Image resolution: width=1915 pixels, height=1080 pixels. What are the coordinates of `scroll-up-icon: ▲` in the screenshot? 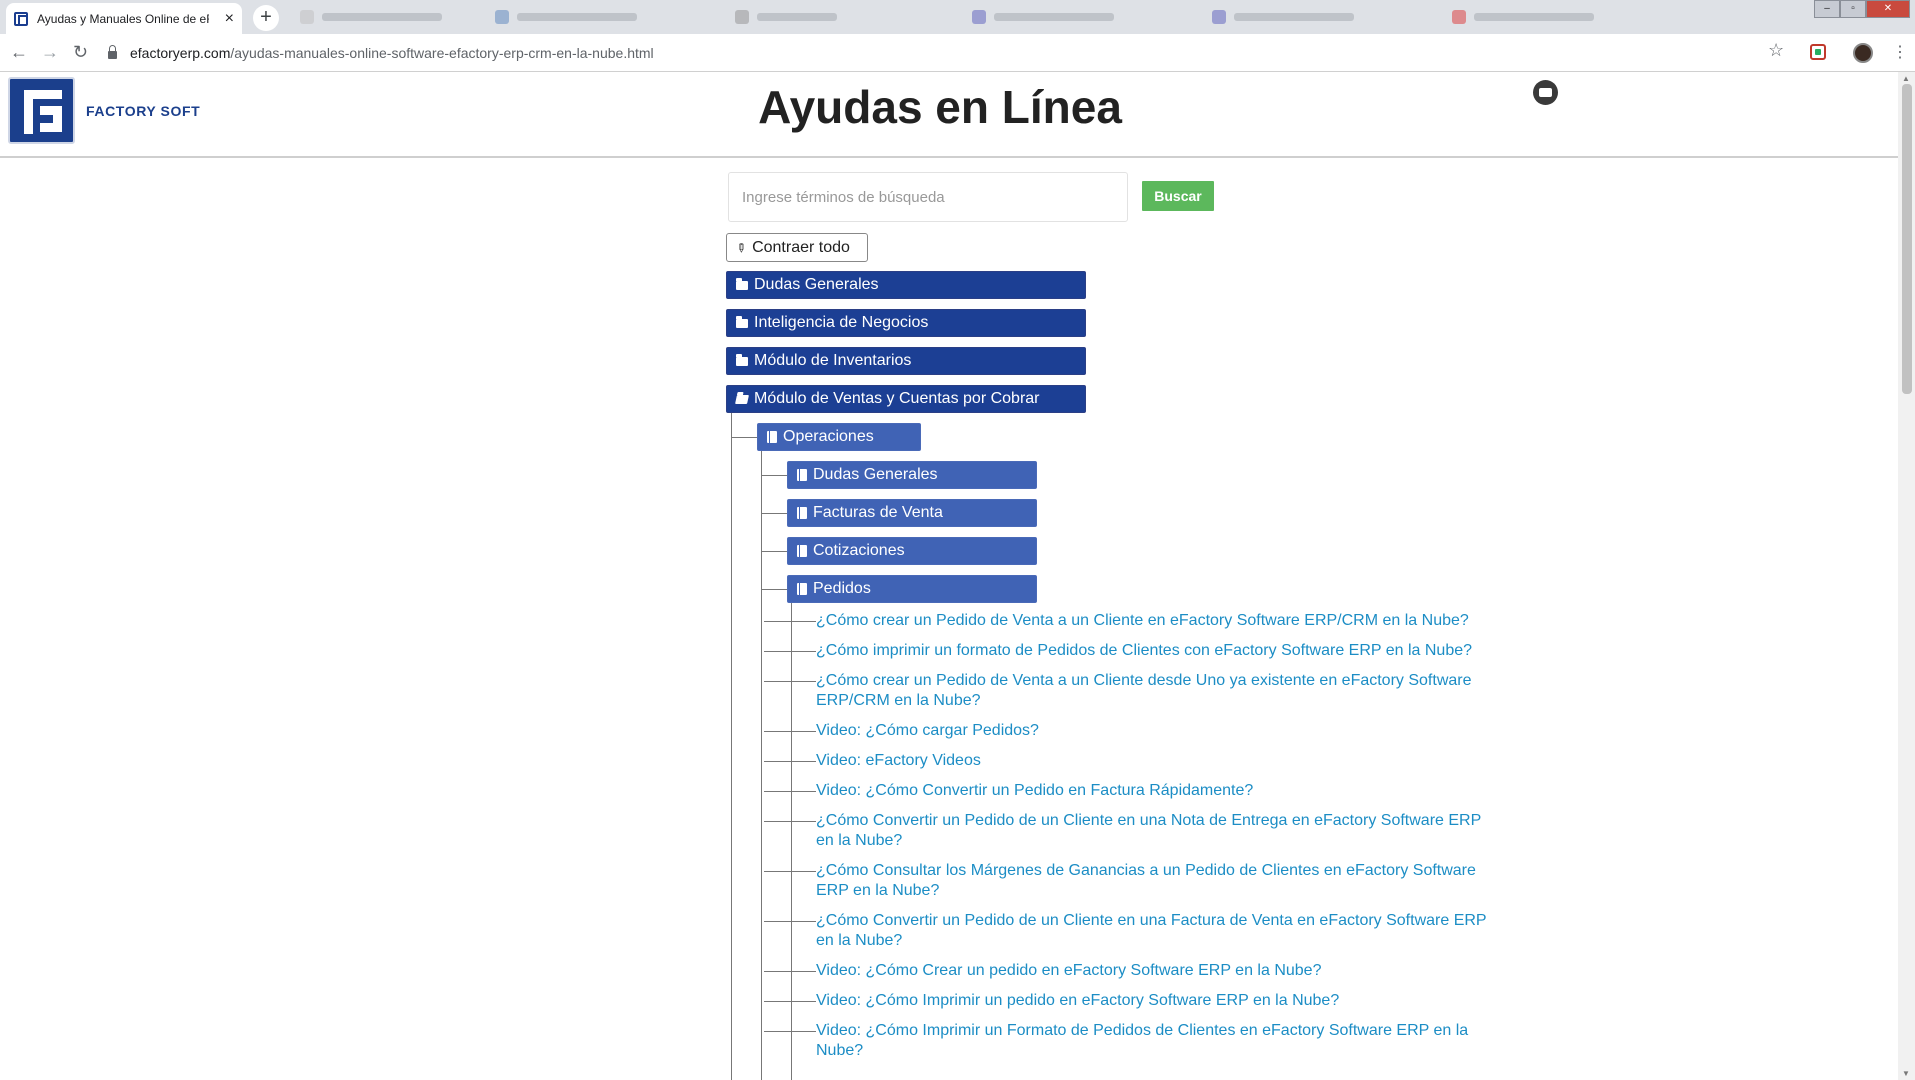 It's located at (1906, 78).